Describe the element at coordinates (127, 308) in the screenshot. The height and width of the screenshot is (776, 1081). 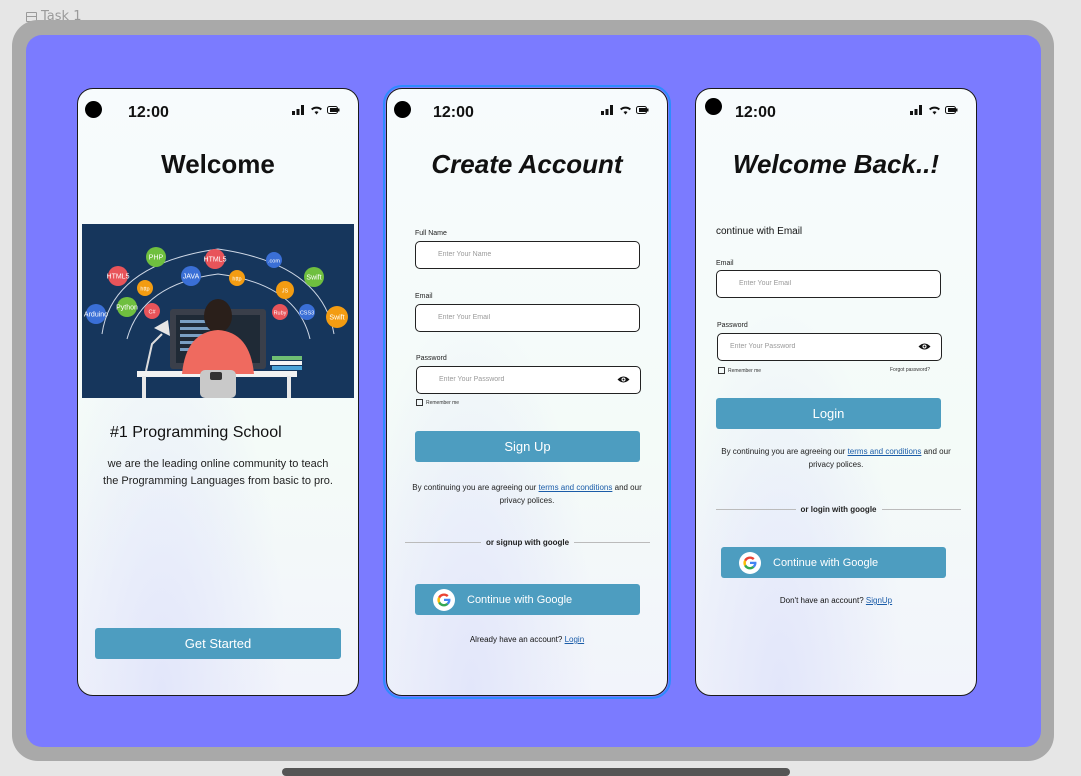
I see `hero-bubble-label: Python` at that location.